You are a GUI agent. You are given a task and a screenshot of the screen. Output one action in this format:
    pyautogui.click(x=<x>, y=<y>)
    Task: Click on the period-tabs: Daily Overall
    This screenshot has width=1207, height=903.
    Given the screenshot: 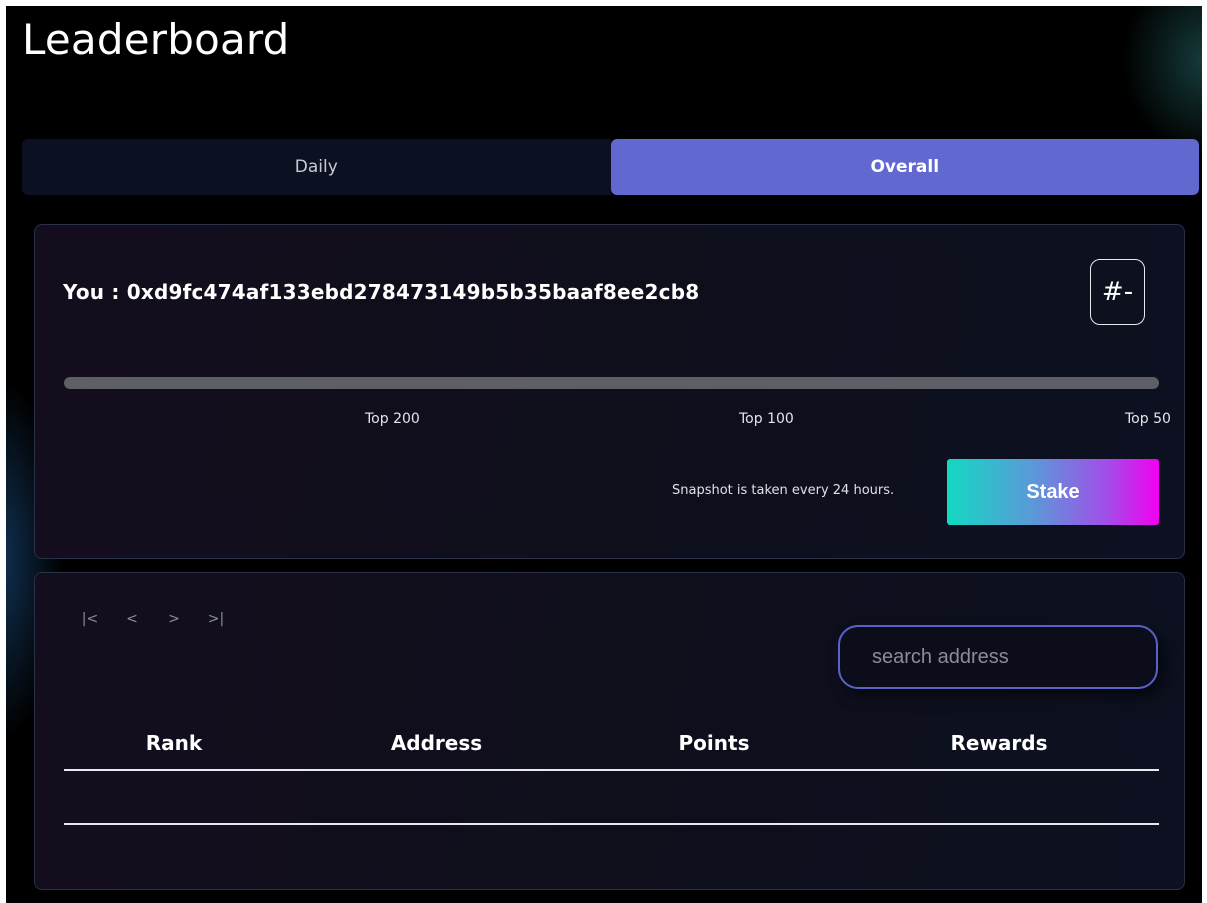 What is the action you would take?
    pyautogui.click(x=610, y=167)
    